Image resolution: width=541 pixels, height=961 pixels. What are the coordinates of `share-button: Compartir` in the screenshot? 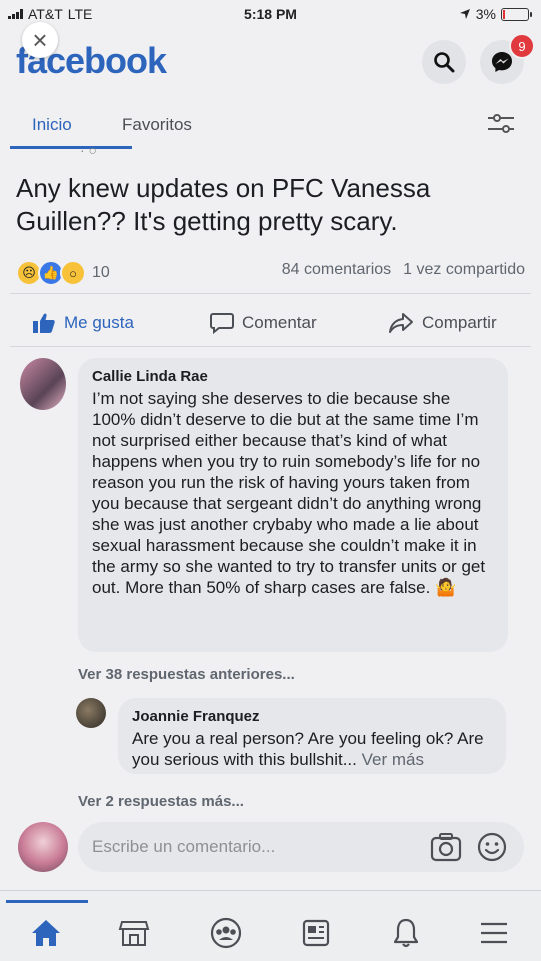 It's located at (442, 323).